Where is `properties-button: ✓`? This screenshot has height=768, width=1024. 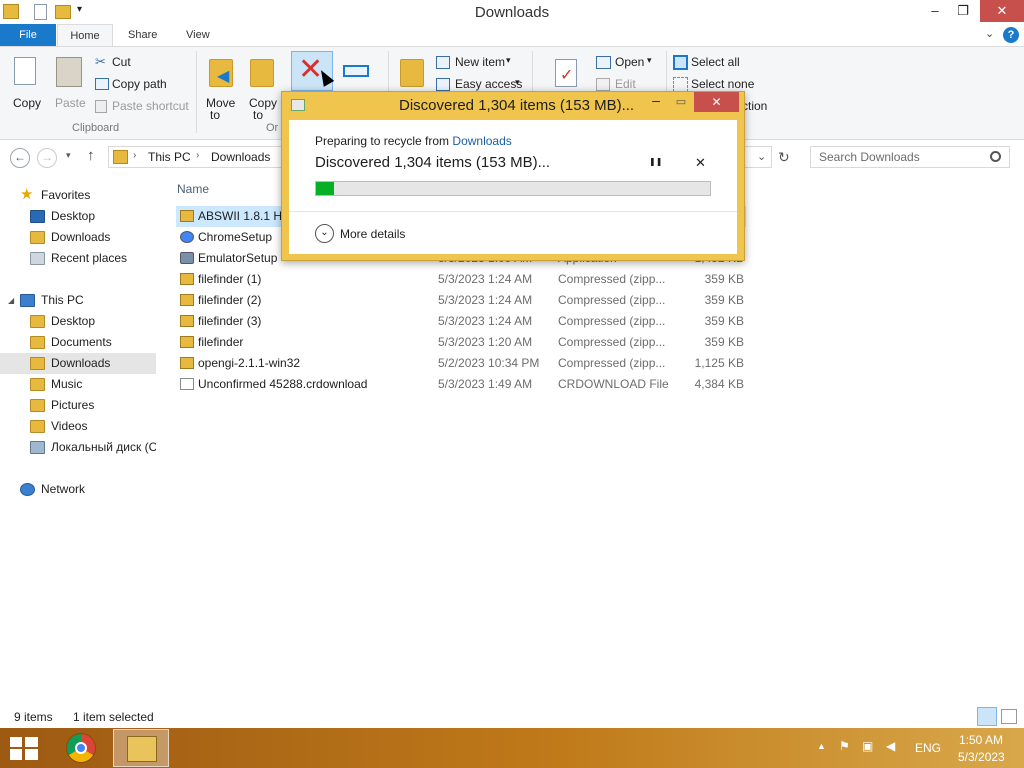
properties-button: ✓ is located at coordinates (568, 73).